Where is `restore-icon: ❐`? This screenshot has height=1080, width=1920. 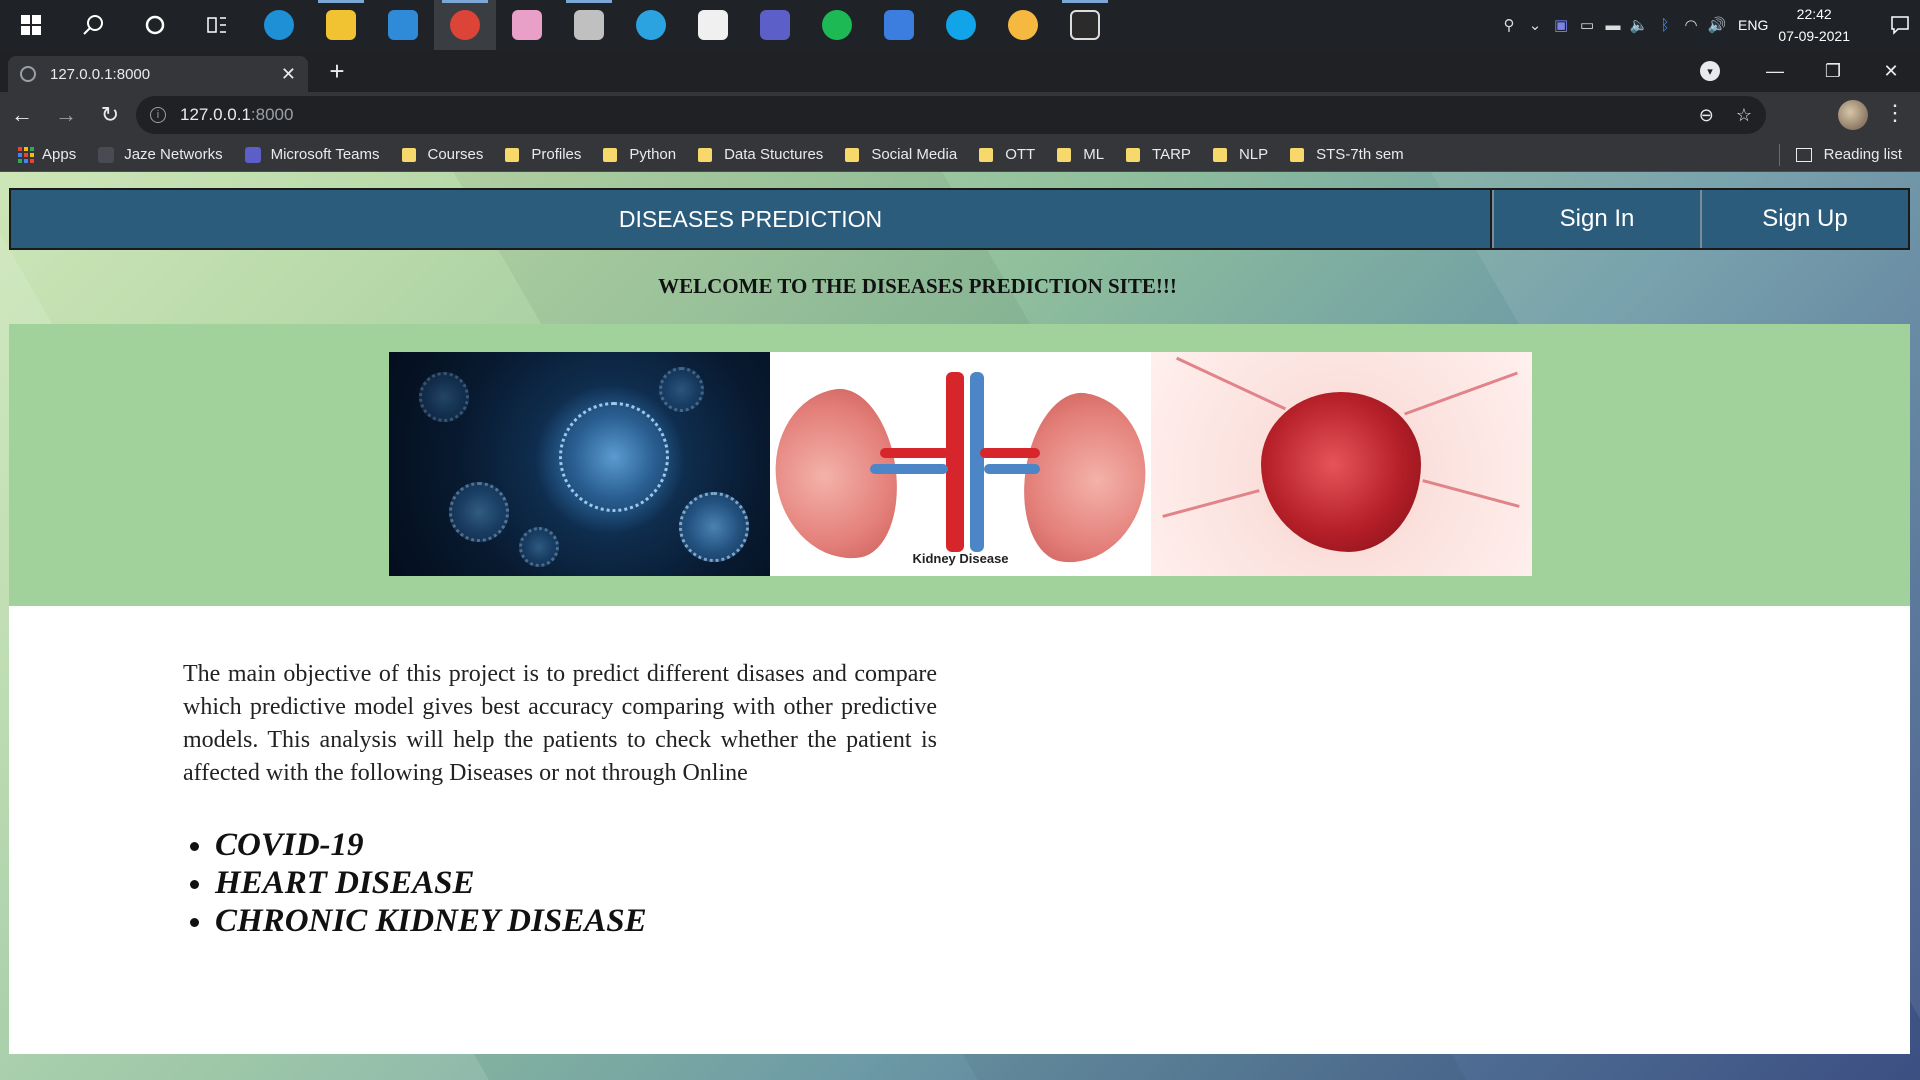 restore-icon: ❐ is located at coordinates (1833, 71).